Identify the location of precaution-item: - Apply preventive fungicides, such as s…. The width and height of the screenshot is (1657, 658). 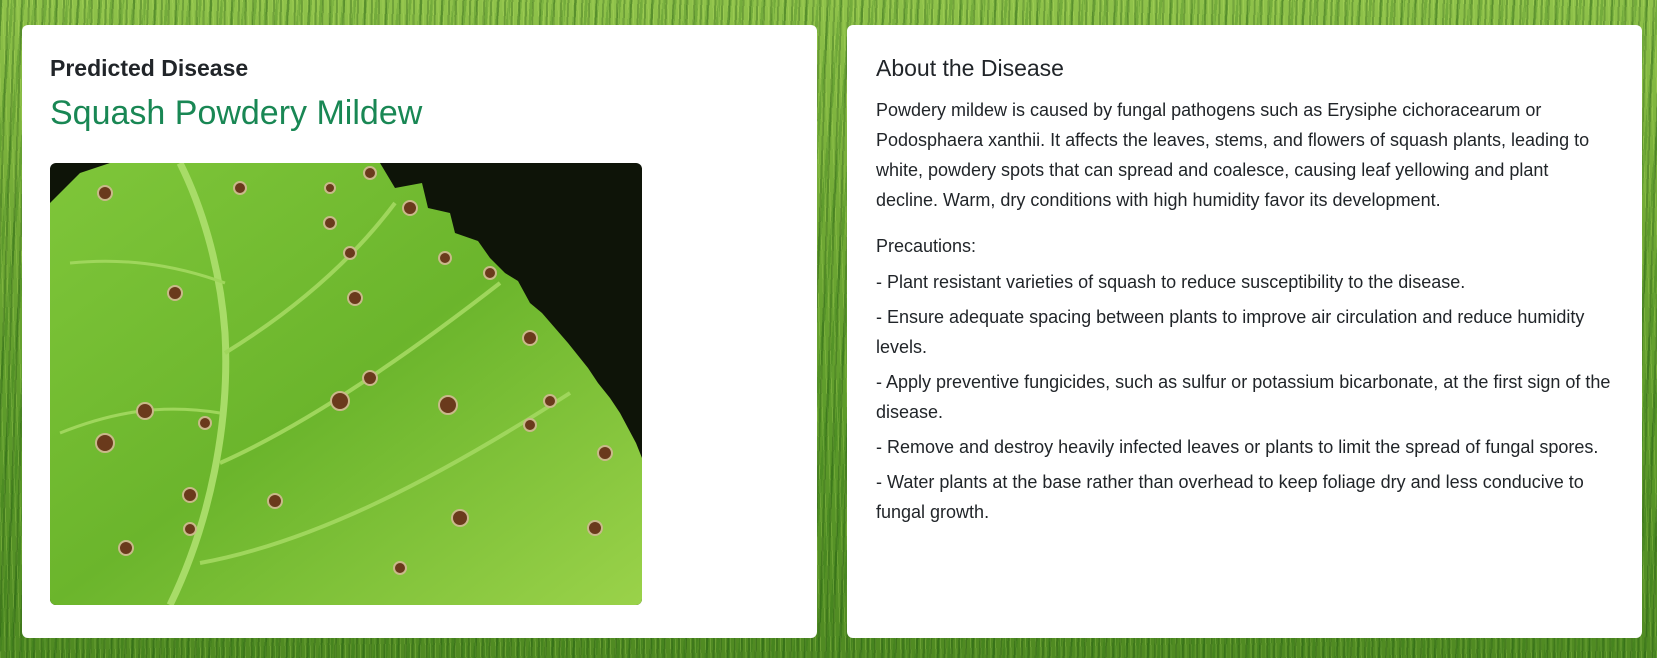
(1243, 396).